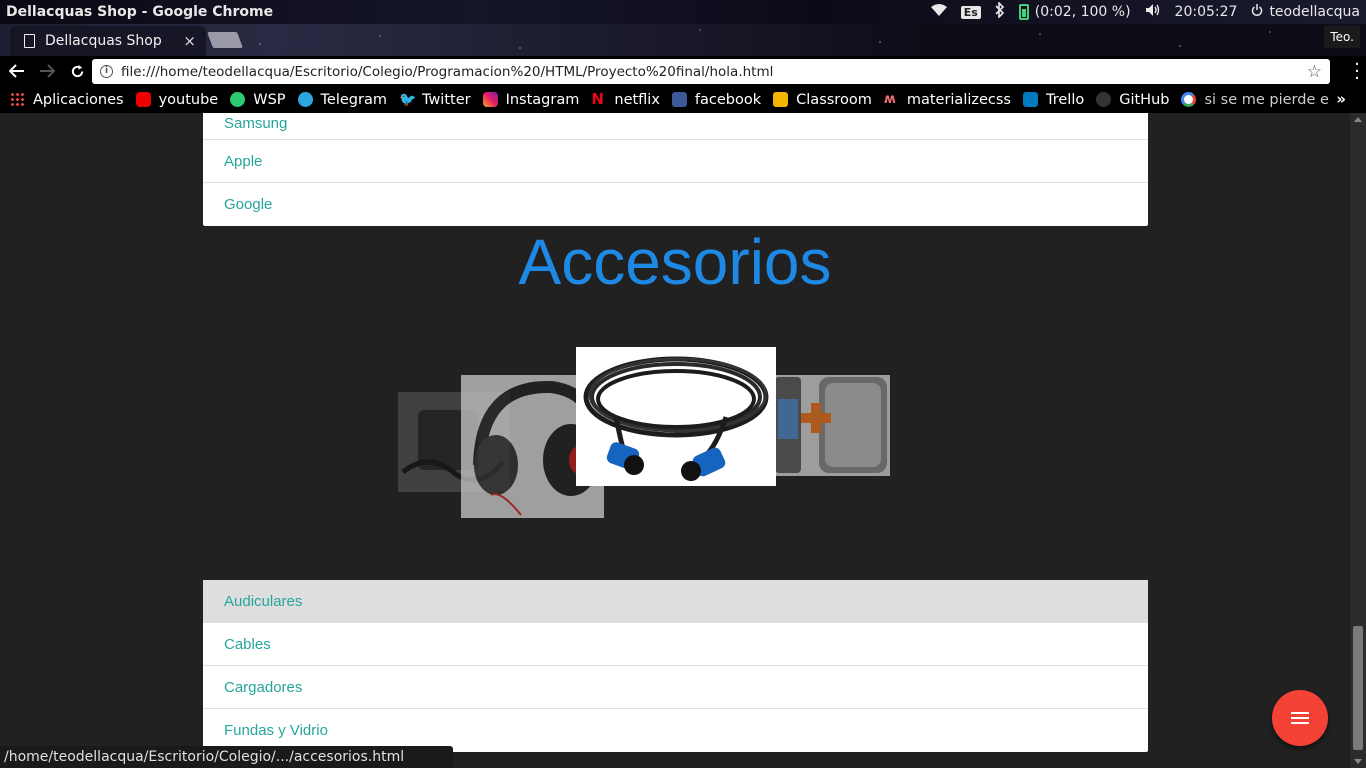  Describe the element at coordinates (1257, 12) in the screenshot. I see `power-icon` at that location.